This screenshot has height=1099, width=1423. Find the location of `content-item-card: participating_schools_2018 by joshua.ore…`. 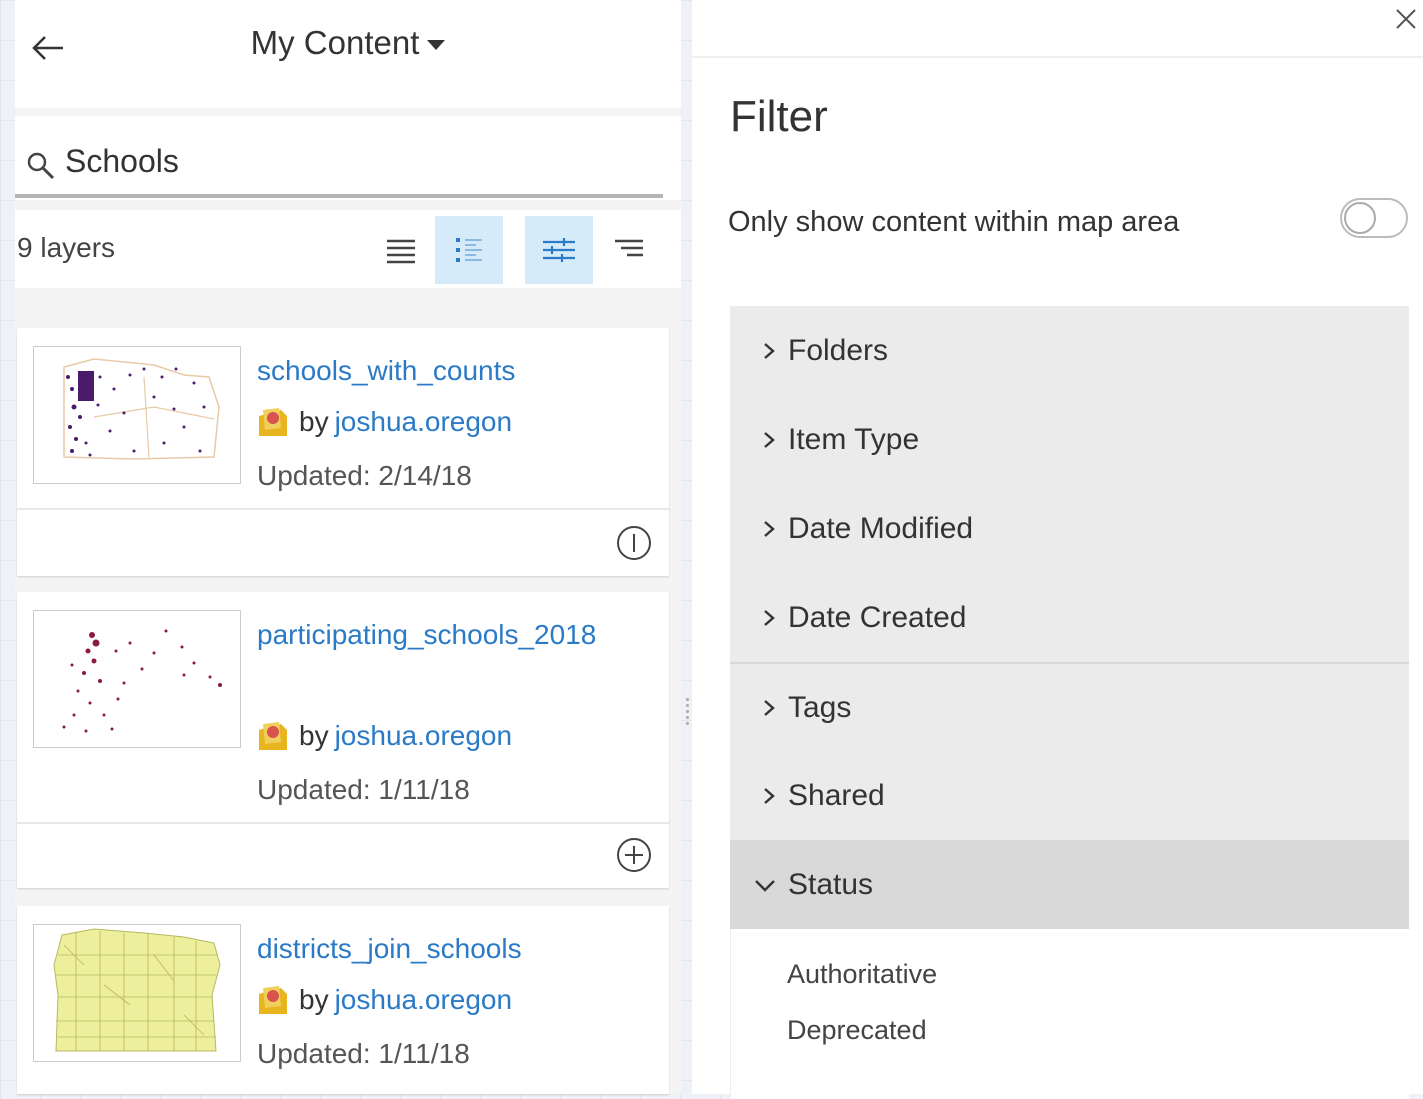

content-item-card: participating_schools_2018 by joshua.ore… is located at coordinates (343, 740).